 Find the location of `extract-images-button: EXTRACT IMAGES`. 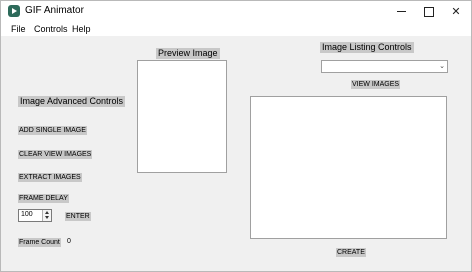

extract-images-button: EXTRACT IMAGES is located at coordinates (50, 177).